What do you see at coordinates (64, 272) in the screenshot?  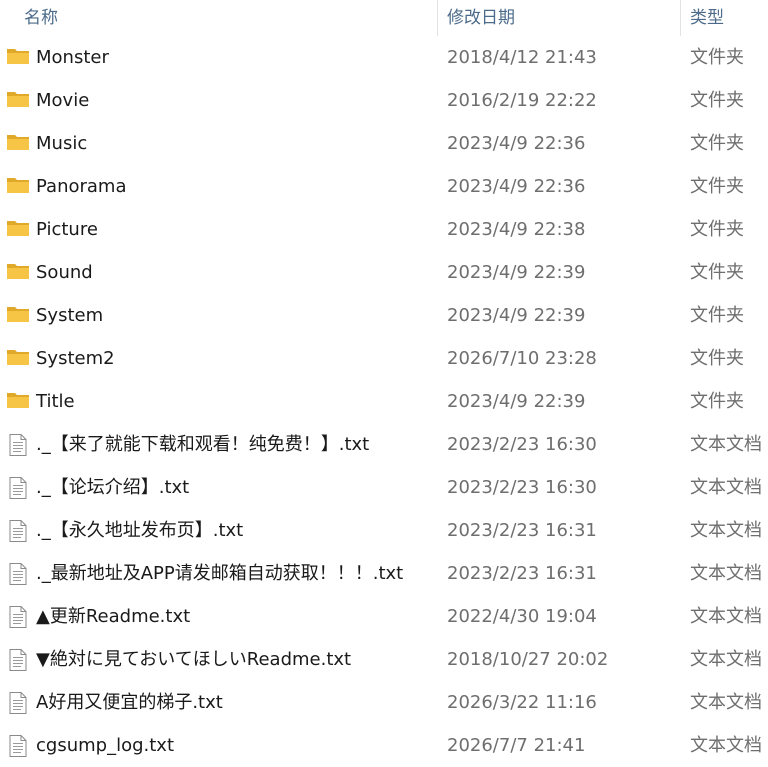 I see `file-name: Sound` at bounding box center [64, 272].